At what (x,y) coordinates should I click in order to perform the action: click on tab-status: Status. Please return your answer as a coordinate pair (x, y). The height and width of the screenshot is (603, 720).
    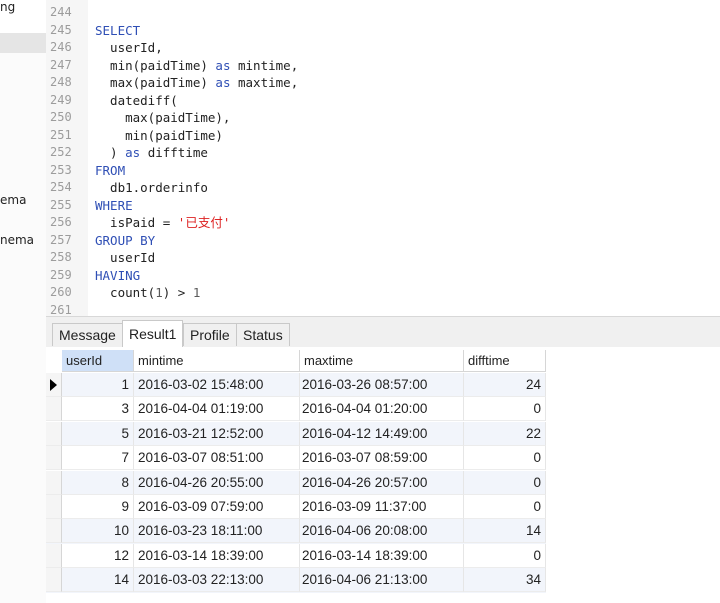
    Looking at the image, I should click on (263, 334).